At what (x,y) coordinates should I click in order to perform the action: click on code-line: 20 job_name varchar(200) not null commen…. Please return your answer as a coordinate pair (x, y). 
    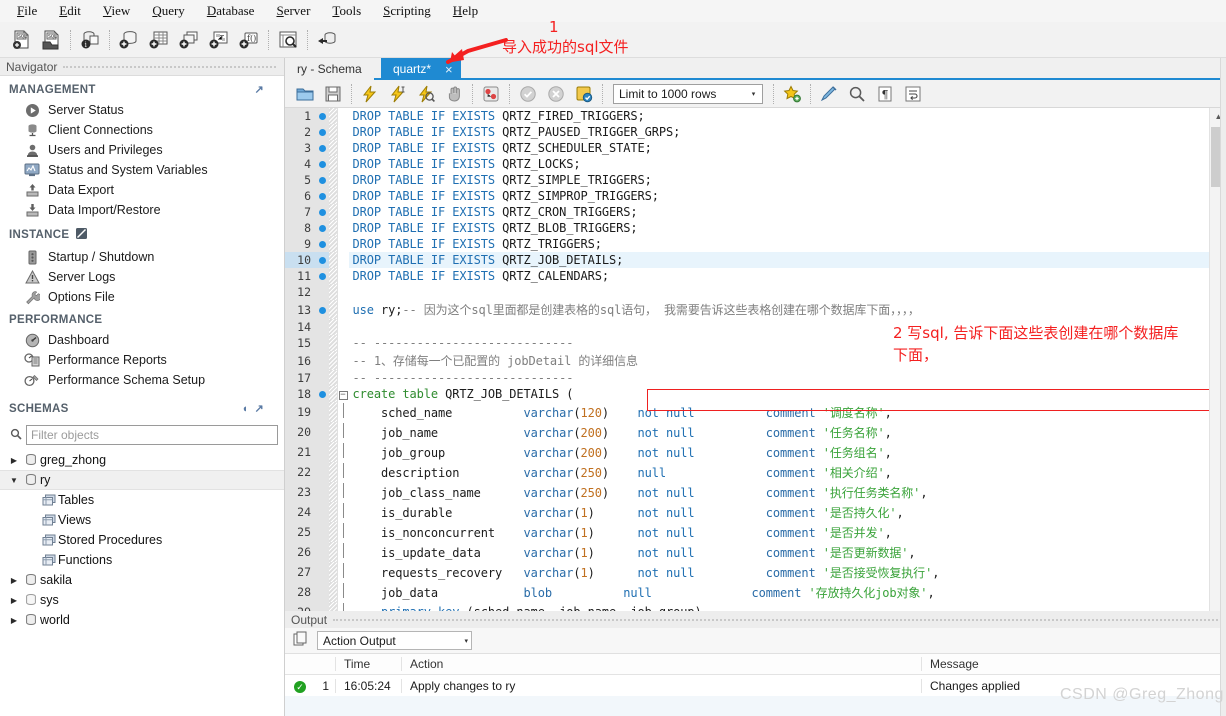
    Looking at the image, I should click on (747, 432).